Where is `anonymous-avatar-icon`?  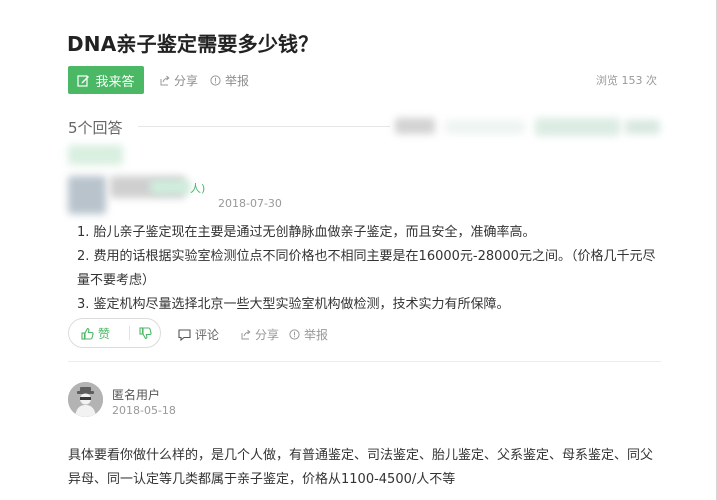
anonymous-avatar-icon is located at coordinates (85, 399).